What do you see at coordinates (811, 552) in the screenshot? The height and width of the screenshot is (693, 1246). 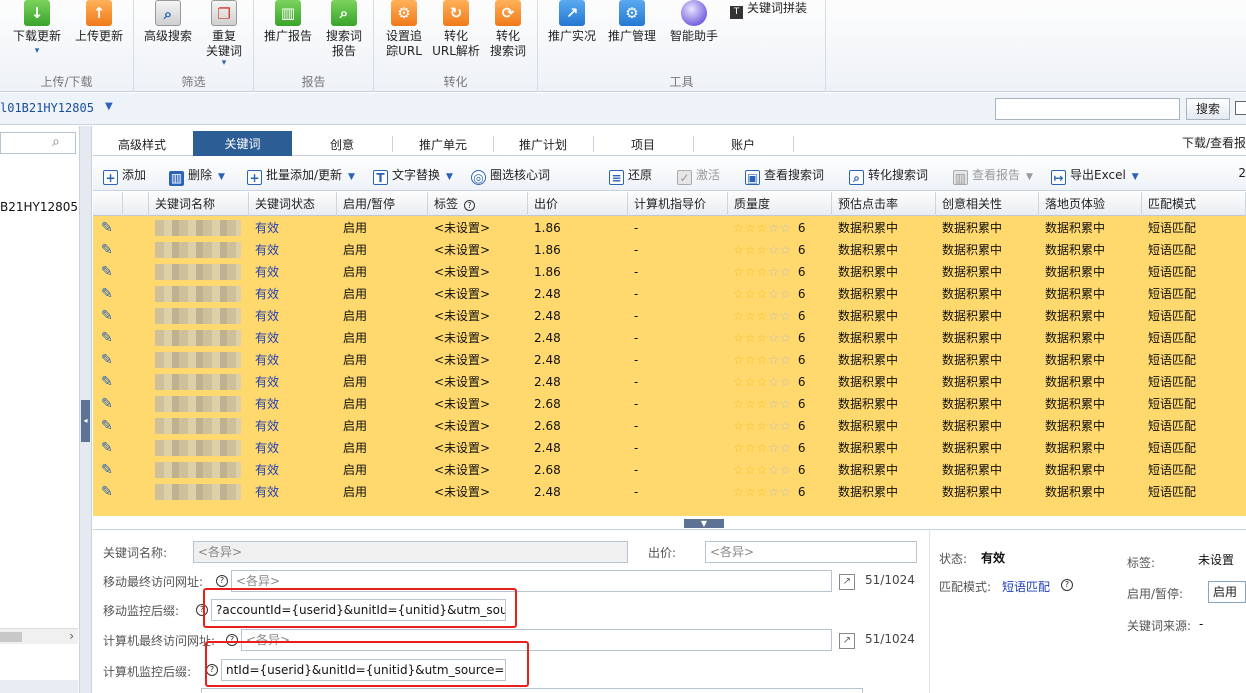 I see `bid-field: <各异>` at bounding box center [811, 552].